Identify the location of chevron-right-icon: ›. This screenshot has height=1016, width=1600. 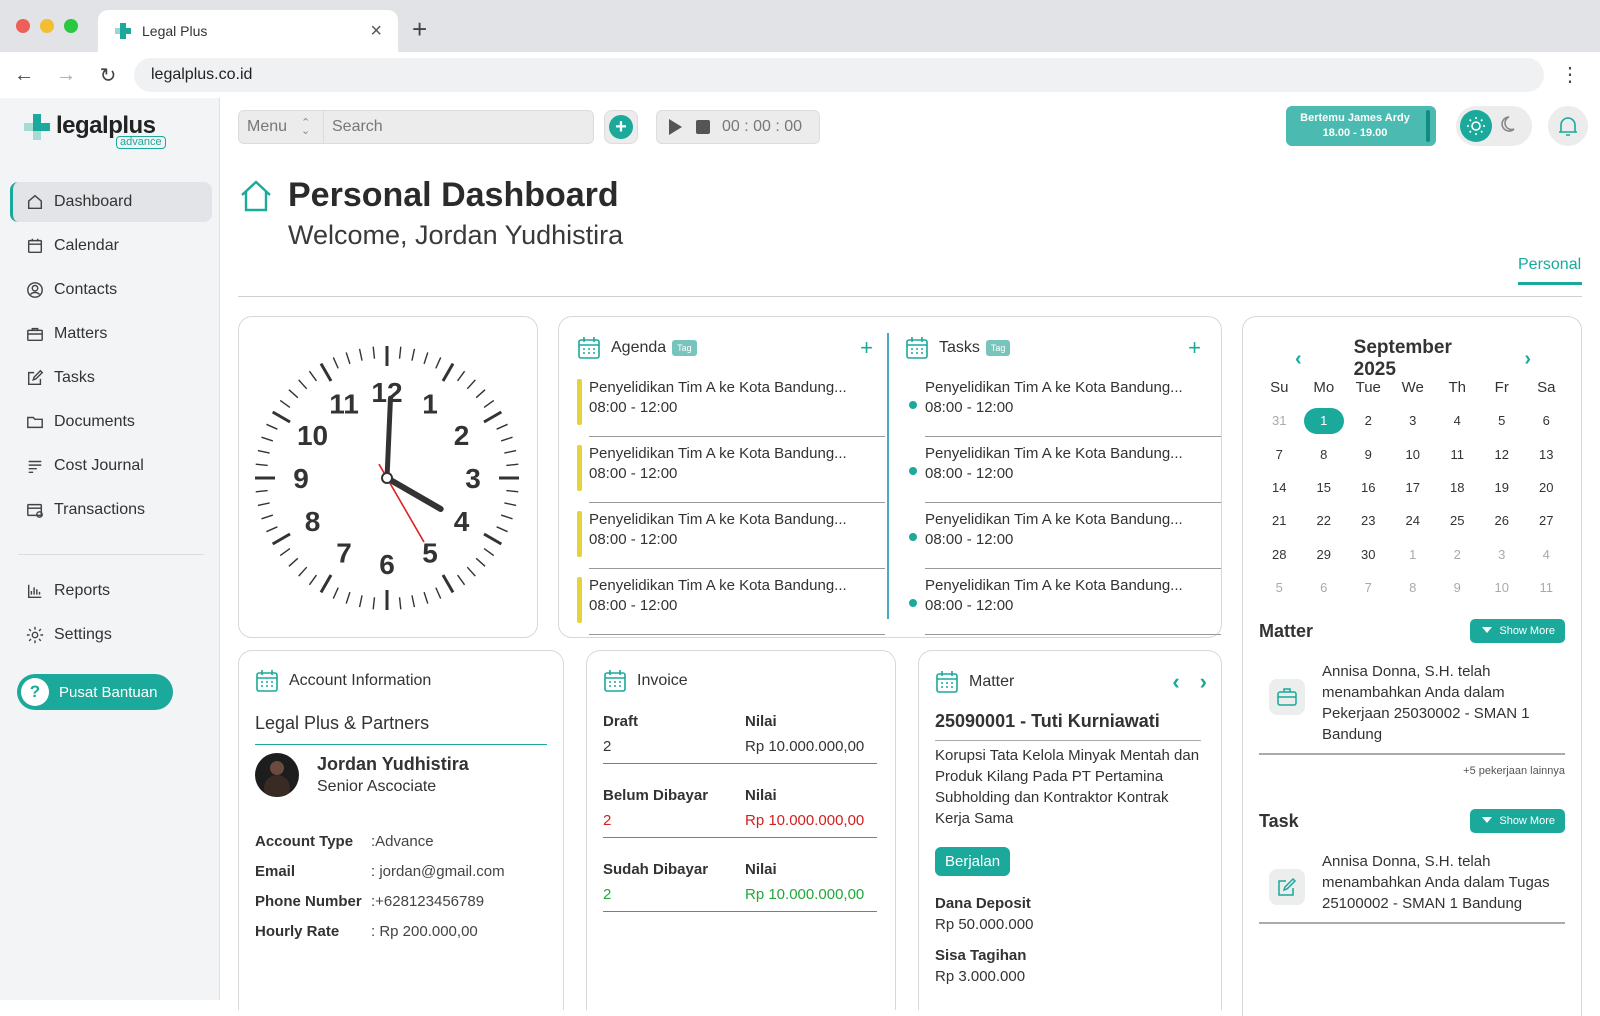
(1203, 682).